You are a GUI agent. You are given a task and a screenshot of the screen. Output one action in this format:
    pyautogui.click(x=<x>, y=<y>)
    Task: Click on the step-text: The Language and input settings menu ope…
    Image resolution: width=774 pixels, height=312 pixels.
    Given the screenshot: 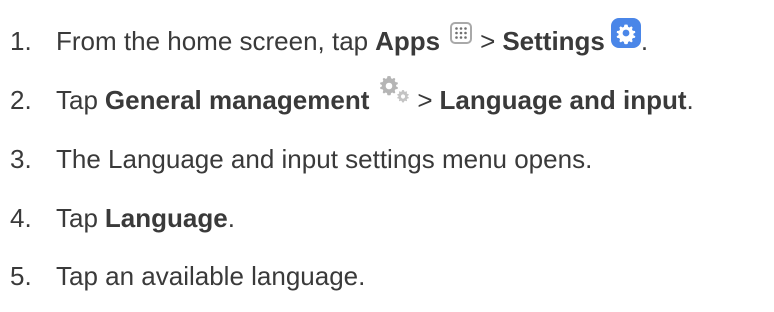 What is the action you would take?
    pyautogui.click(x=324, y=159)
    